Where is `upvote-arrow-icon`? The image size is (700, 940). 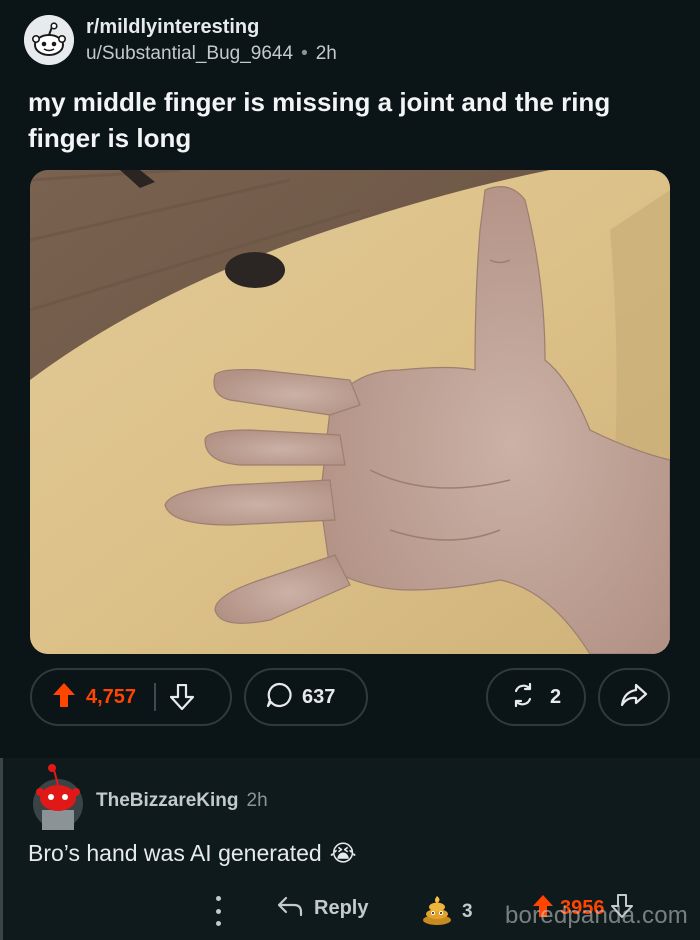 upvote-arrow-icon is located at coordinates (64, 697).